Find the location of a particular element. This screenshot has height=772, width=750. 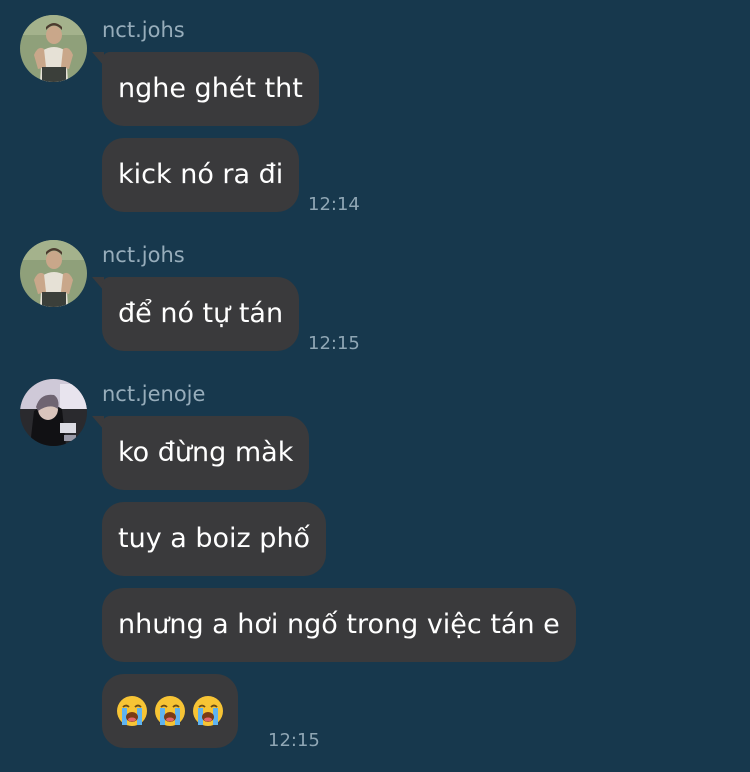

message-timestamp: 12:15 is located at coordinates (294, 740).